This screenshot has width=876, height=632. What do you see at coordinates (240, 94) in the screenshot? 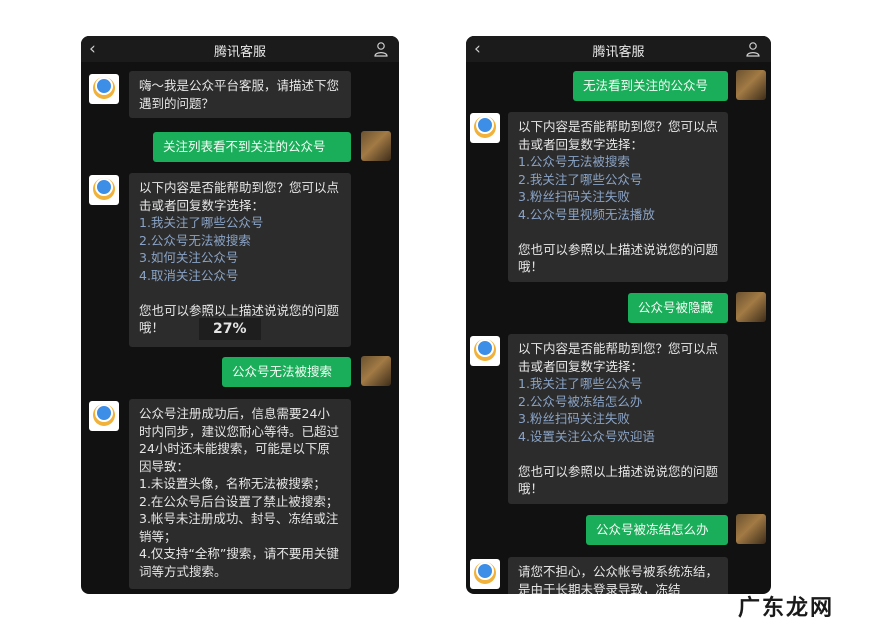
I see `message-bubble: 嗨～我是公众平台客服，请描述下您遇到的问题？` at bounding box center [240, 94].